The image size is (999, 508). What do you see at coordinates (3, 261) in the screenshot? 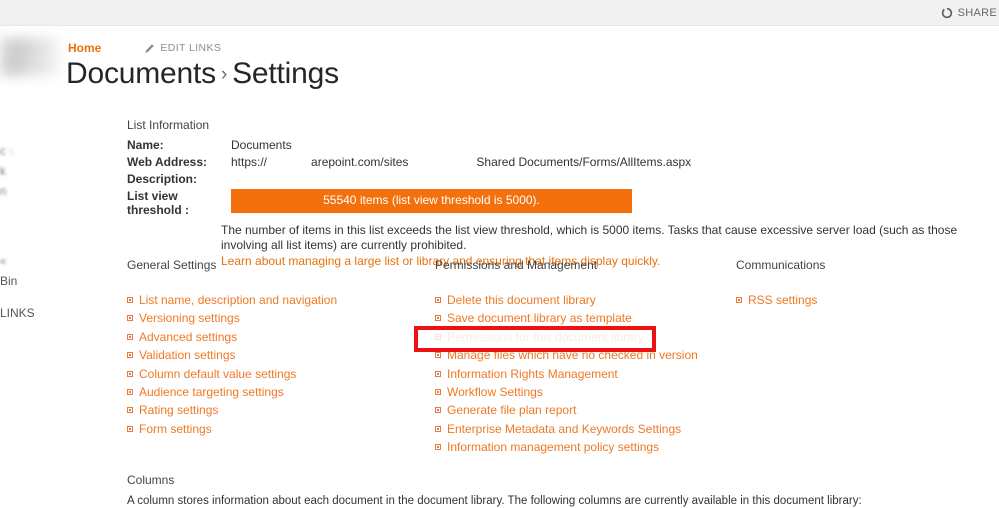
I see `nav-item-fragment: «` at bounding box center [3, 261].